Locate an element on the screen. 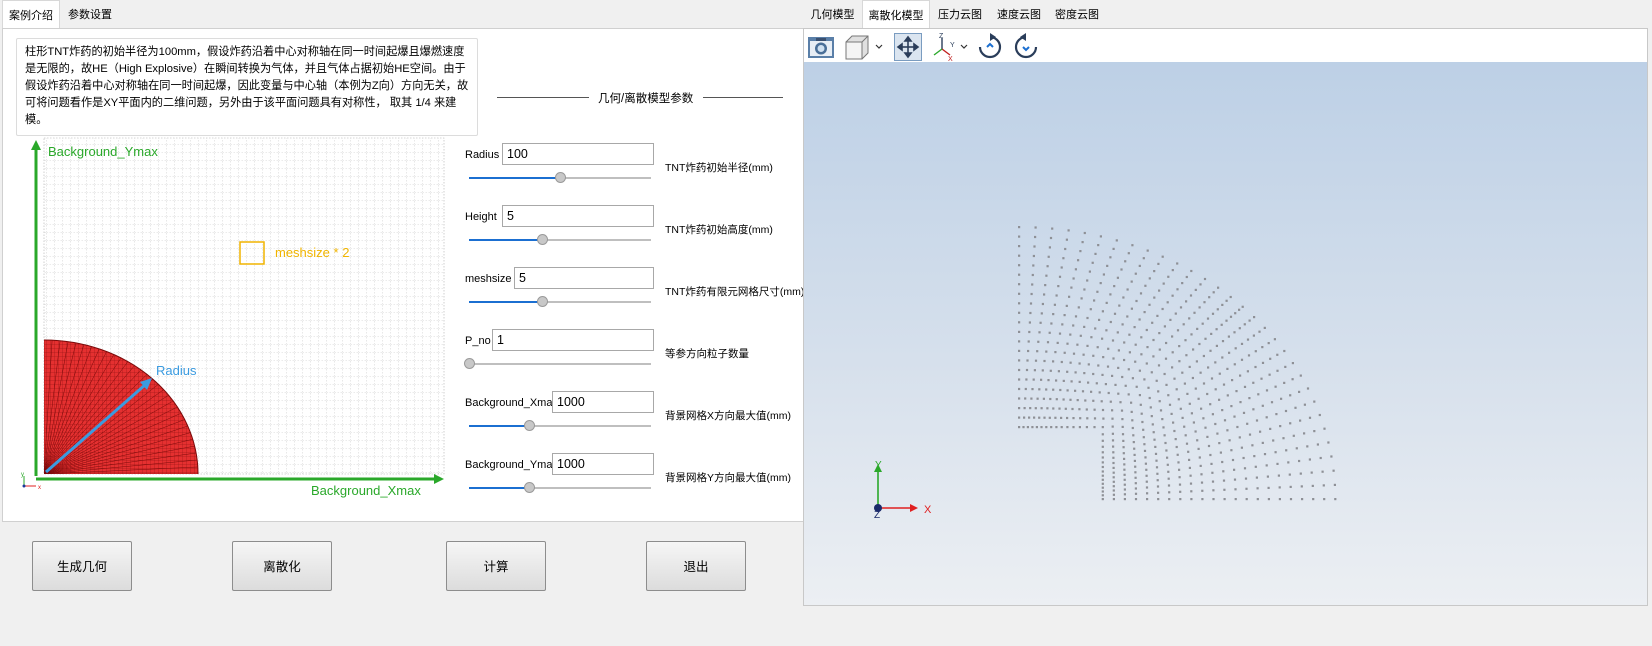 Image resolution: width=1652 pixels, height=646 pixels. axes-icon: ZY X is located at coordinates (951, 47).